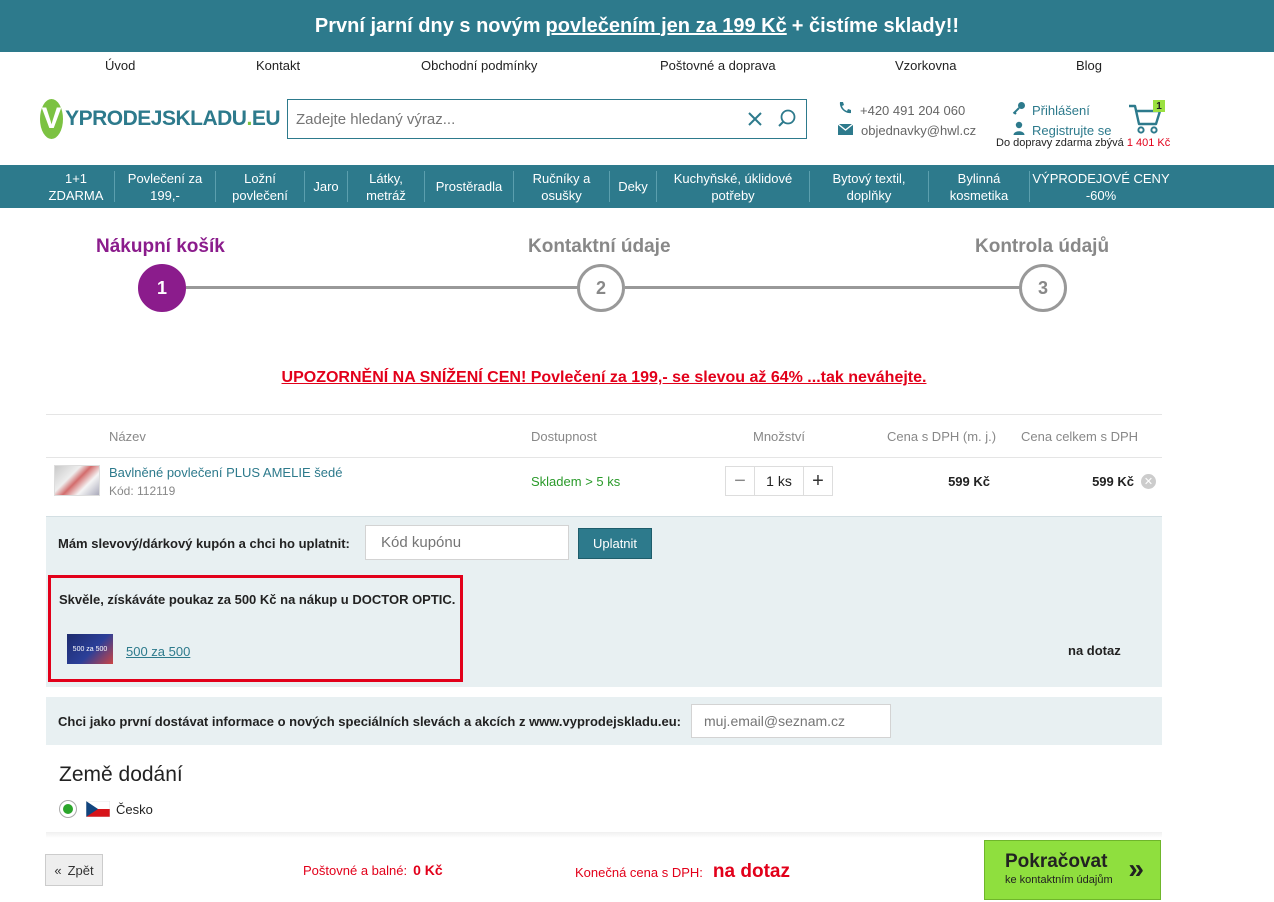 The image size is (1274, 902). What do you see at coordinates (1148, 143) in the screenshot?
I see `free-shipping-amount: 1 401 Kč` at bounding box center [1148, 143].